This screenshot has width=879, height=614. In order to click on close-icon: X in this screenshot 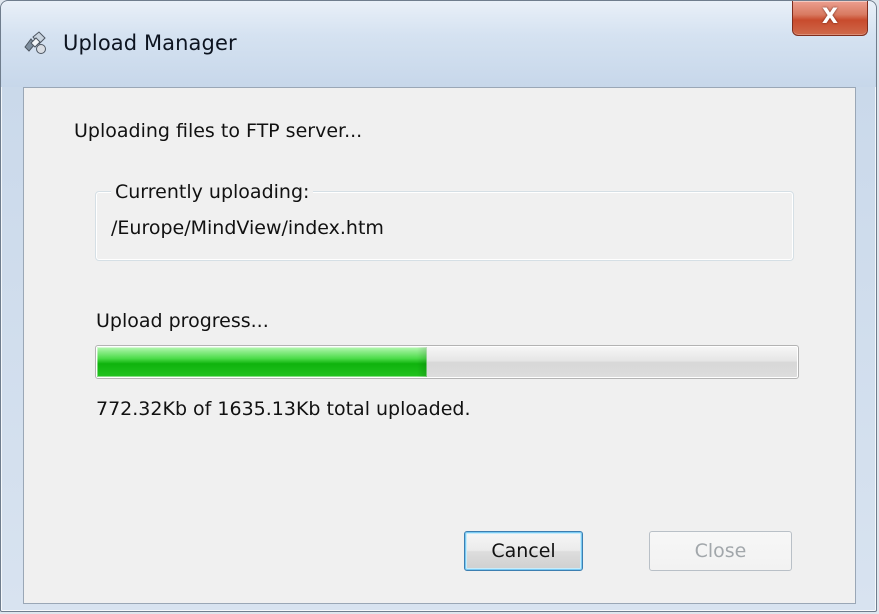, I will do `click(830, 16)`.